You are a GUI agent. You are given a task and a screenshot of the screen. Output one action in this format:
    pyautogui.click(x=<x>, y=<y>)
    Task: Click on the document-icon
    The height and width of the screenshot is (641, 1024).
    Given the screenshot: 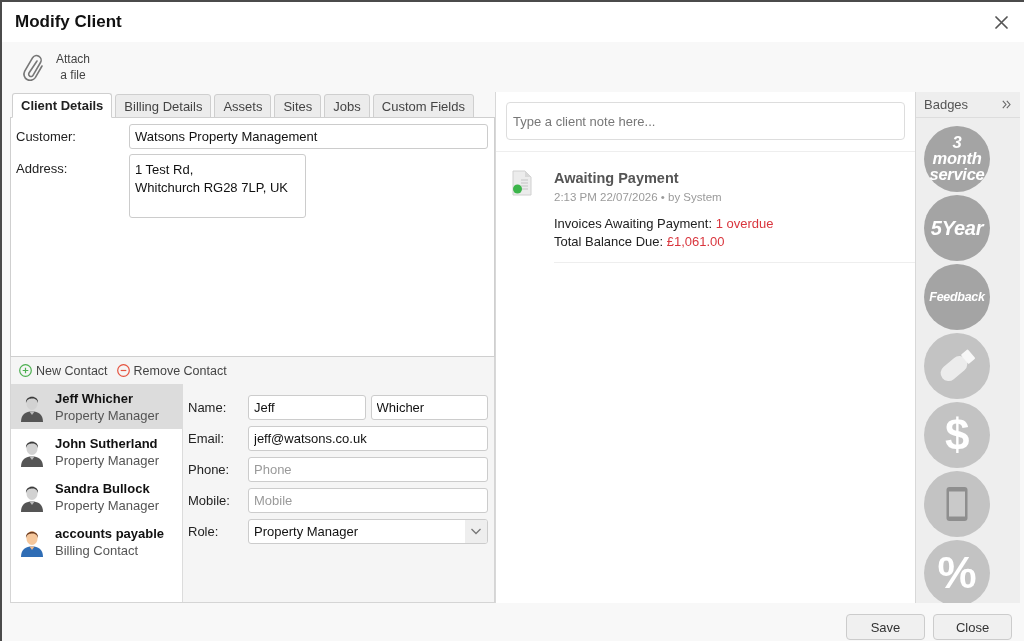 What is the action you would take?
    pyautogui.click(x=522, y=183)
    